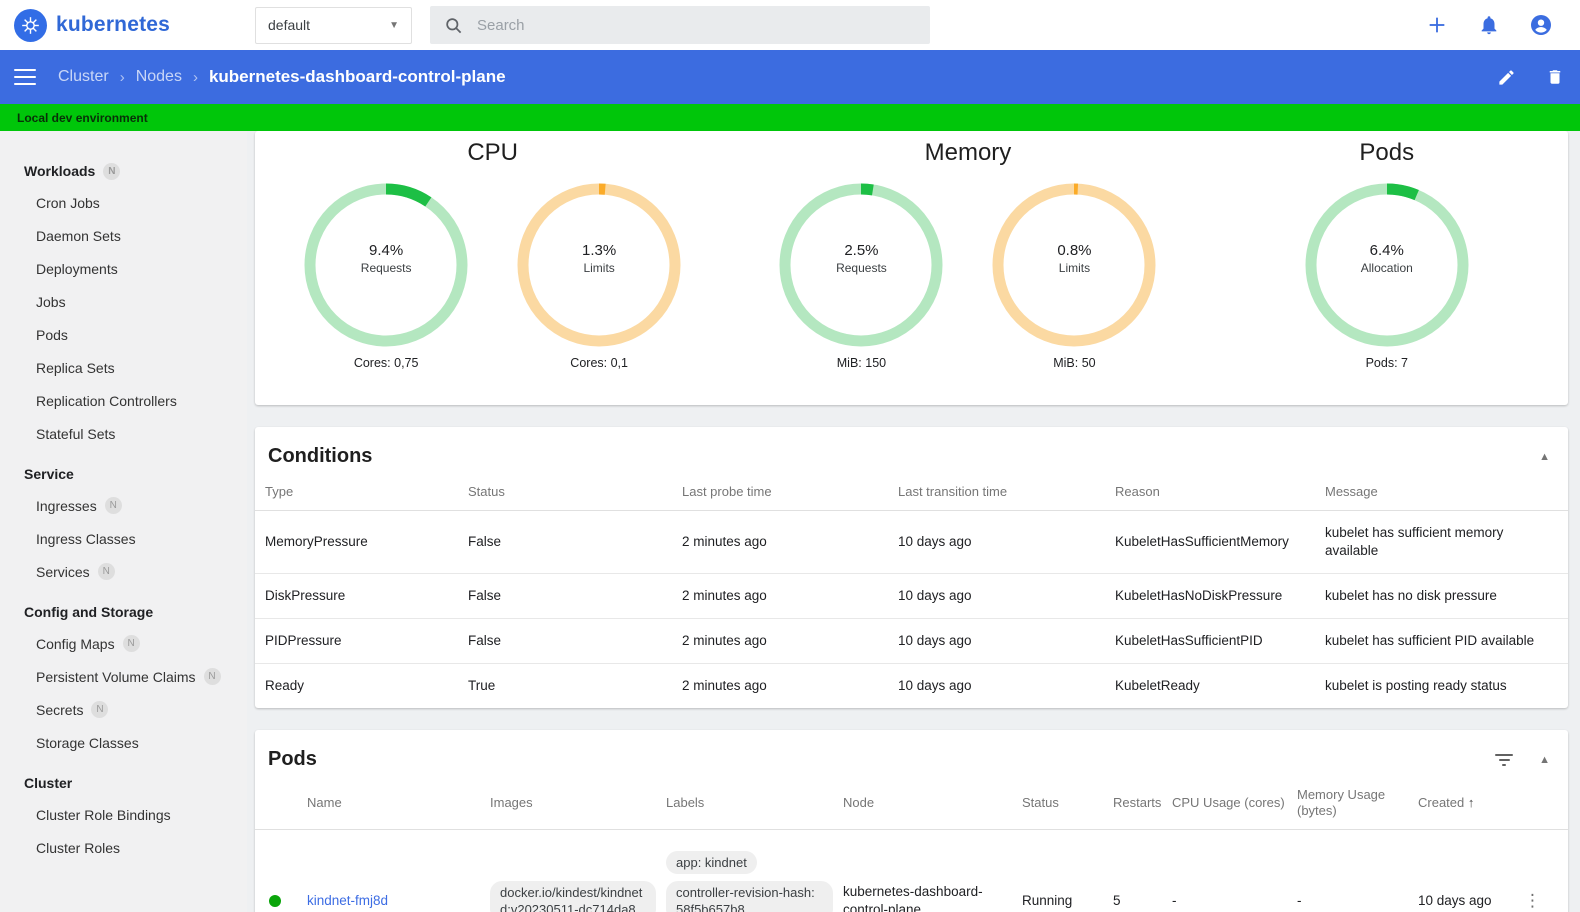 This screenshot has width=1580, height=912. Describe the element at coordinates (696, 25) in the screenshot. I see `search-input` at that location.